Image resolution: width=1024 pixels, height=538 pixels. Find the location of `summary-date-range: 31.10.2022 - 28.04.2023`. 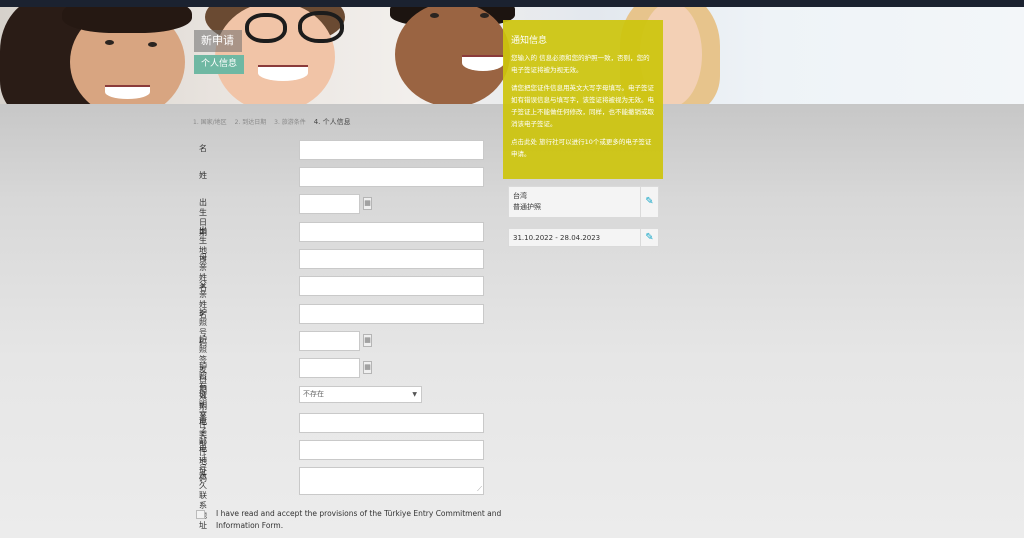

summary-date-range: 31.10.2022 - 28.04.2023 is located at coordinates (557, 238).